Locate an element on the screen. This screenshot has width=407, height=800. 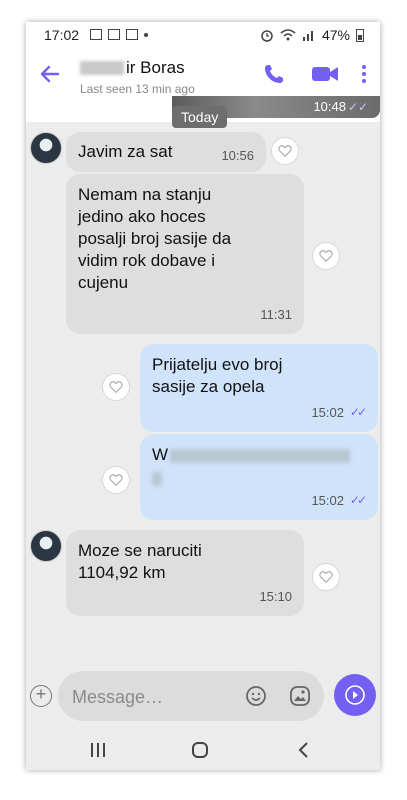
redacted-name-prefix is located at coordinates (102, 68).